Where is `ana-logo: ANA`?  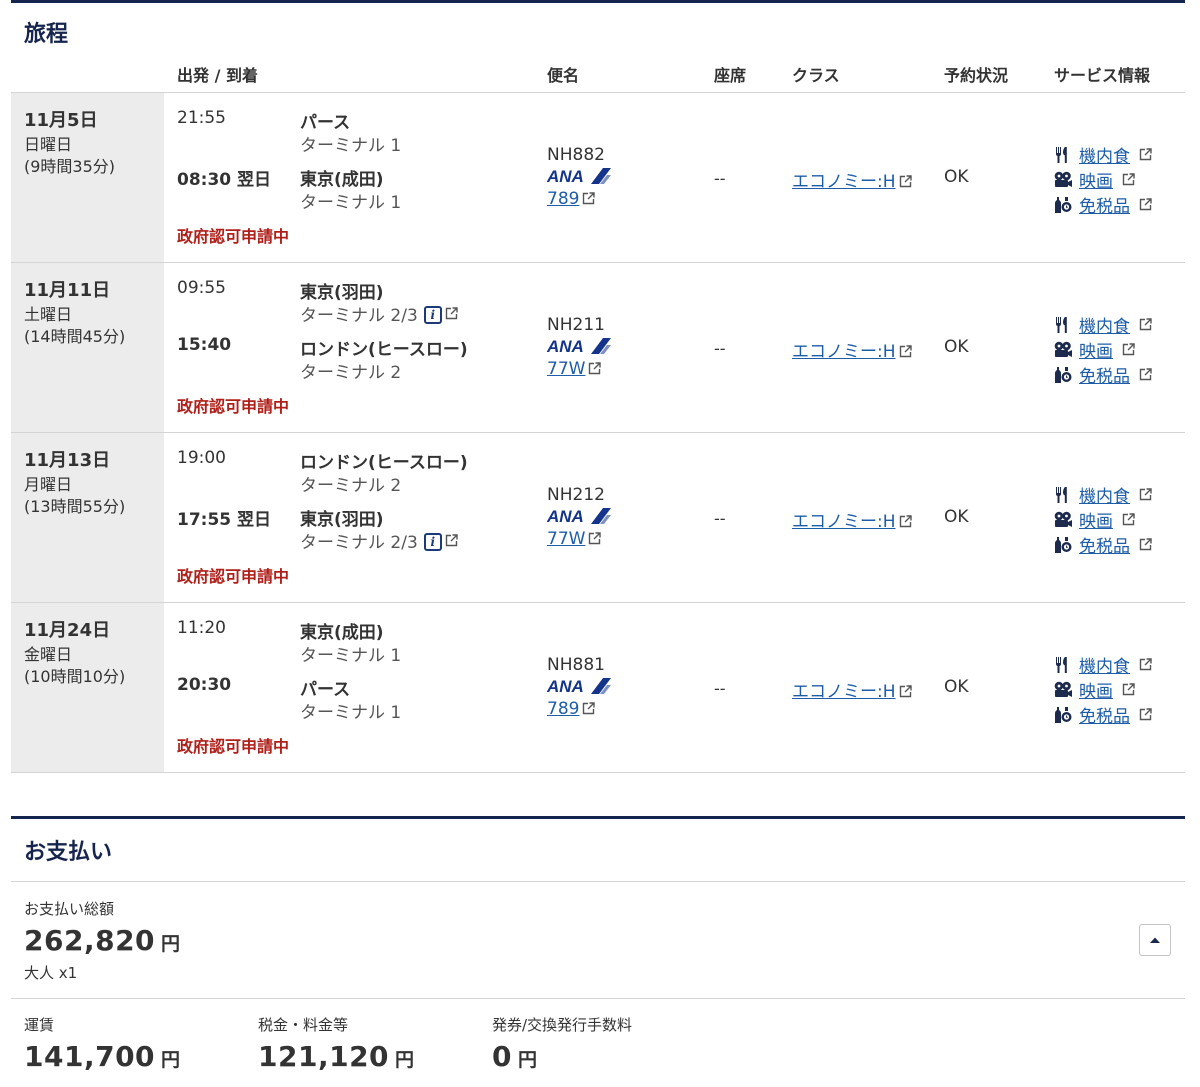
ana-logo: ANA is located at coordinates (579, 686).